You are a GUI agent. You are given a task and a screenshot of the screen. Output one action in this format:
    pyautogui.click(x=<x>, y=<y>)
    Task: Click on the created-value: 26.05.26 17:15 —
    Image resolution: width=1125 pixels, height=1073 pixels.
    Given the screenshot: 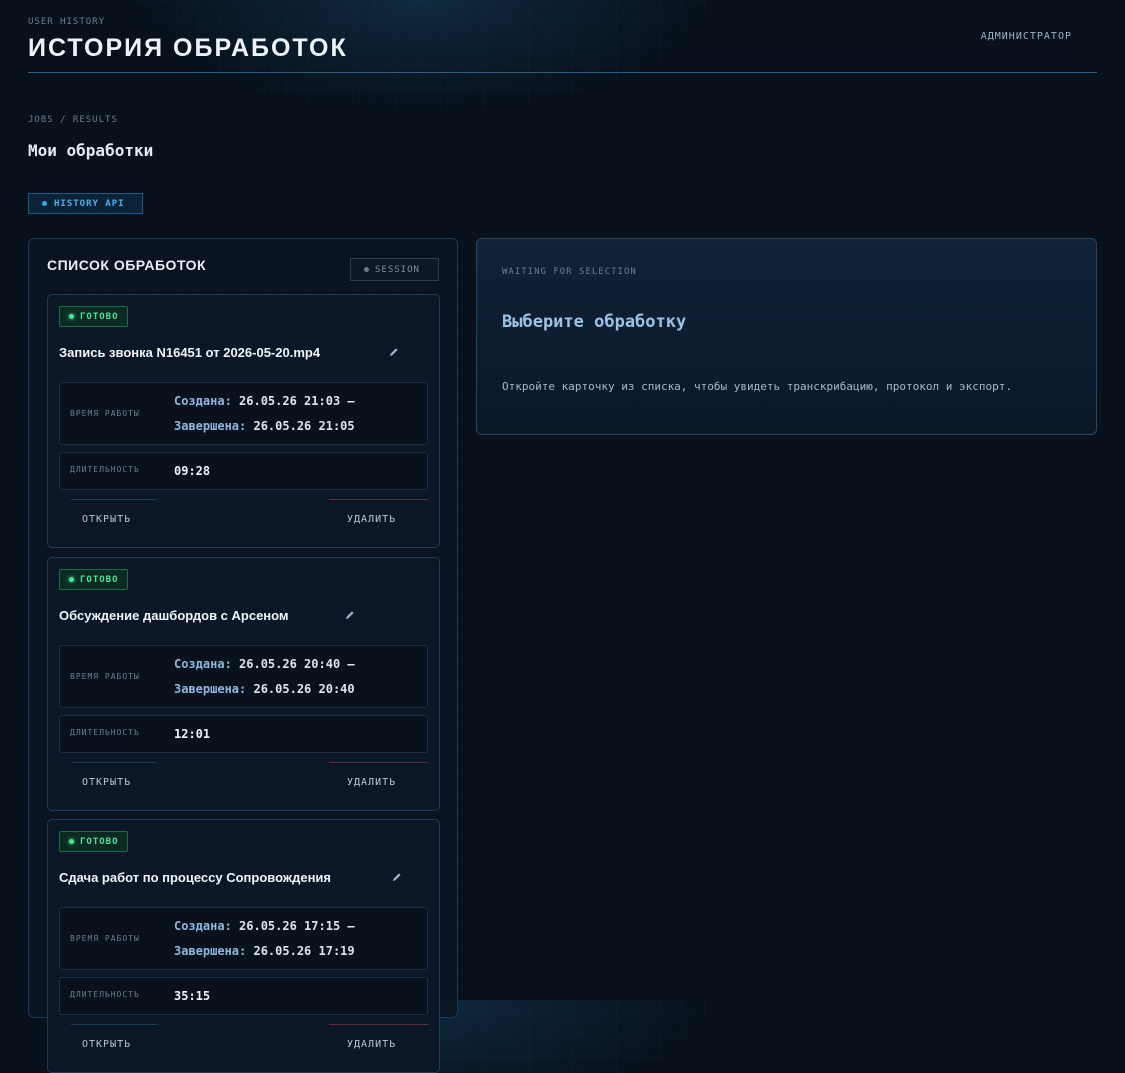 What is the action you would take?
    pyautogui.click(x=297, y=926)
    